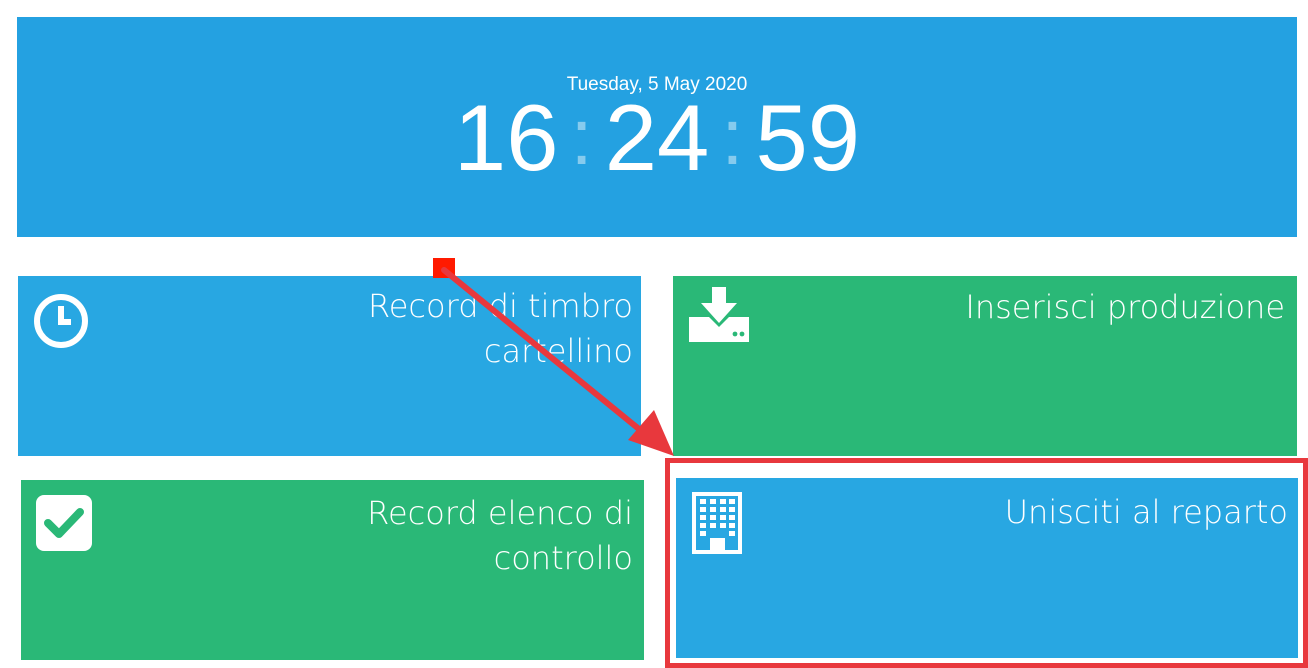  What do you see at coordinates (1125, 307) in the screenshot?
I see `tile-label: Inserisci produzione` at bounding box center [1125, 307].